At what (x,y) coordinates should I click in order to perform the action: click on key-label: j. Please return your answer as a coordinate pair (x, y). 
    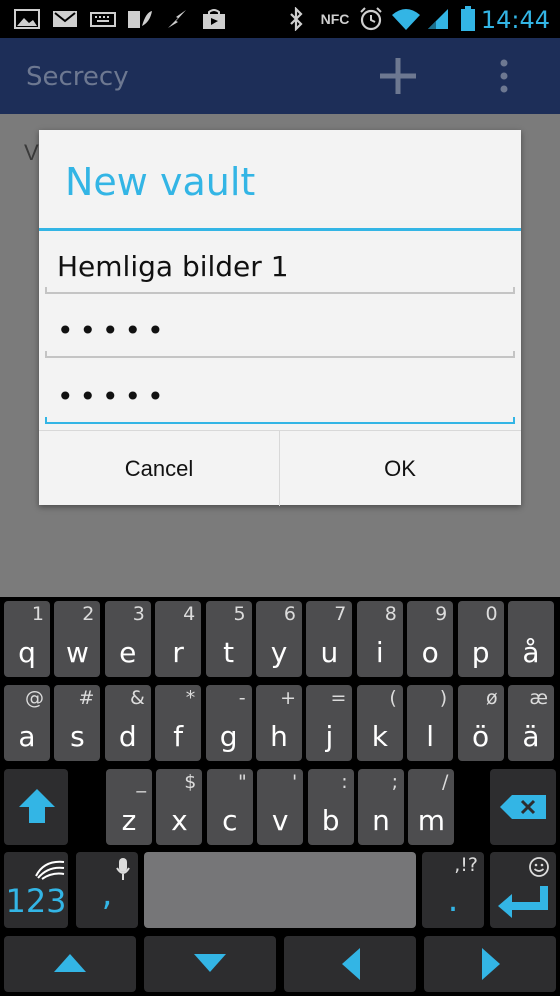
    Looking at the image, I should click on (329, 736).